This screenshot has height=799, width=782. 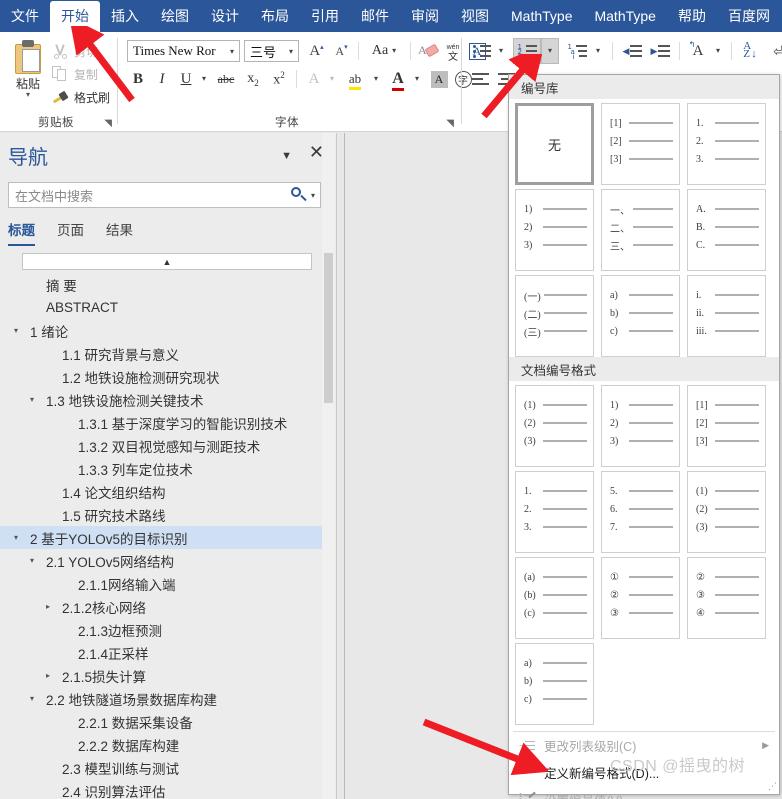 What do you see at coordinates (325, 16) in the screenshot?
I see `ribbon-tab-6: 引用` at bounding box center [325, 16].